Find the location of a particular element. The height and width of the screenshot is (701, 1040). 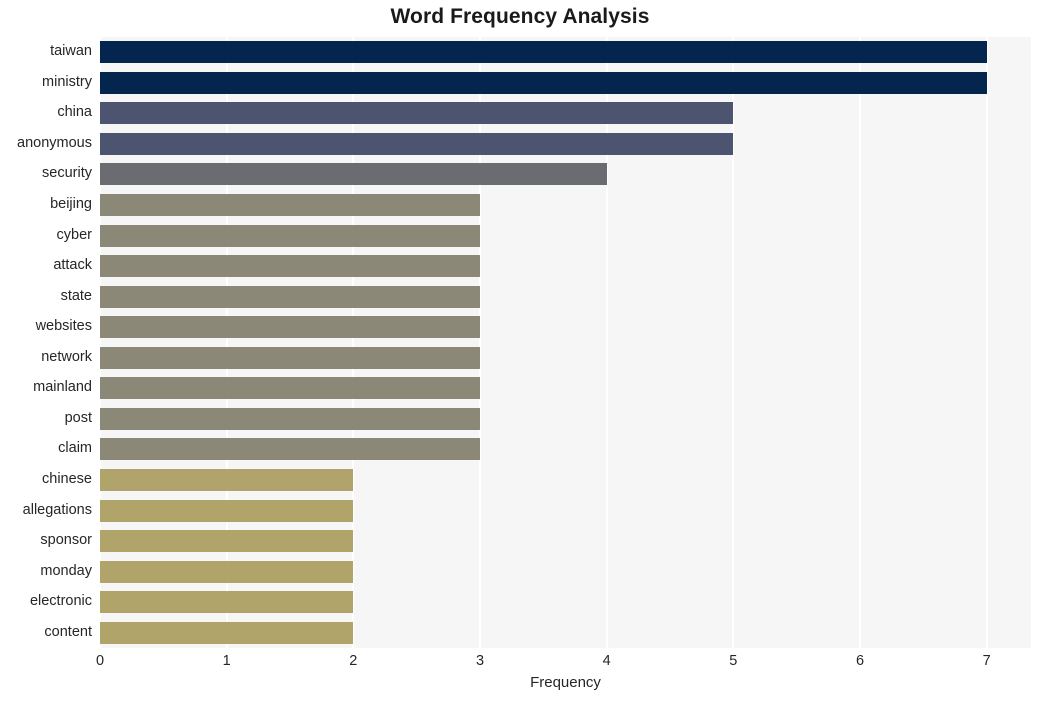

y-tick-label-ministry: ministry is located at coordinates (67, 81).